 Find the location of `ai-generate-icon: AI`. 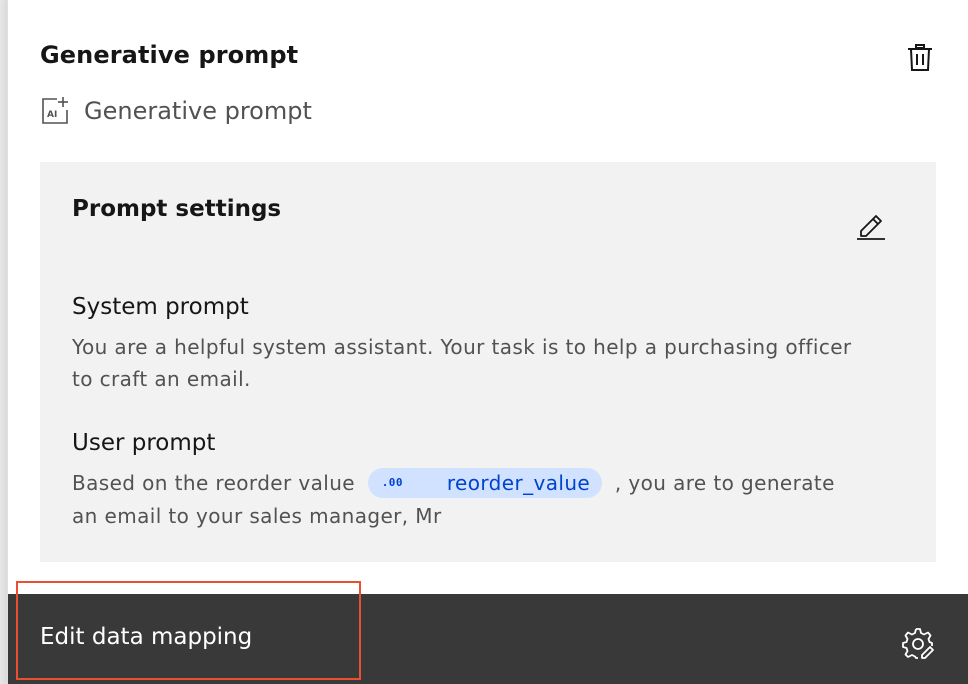

ai-generate-icon: AI is located at coordinates (55, 110).